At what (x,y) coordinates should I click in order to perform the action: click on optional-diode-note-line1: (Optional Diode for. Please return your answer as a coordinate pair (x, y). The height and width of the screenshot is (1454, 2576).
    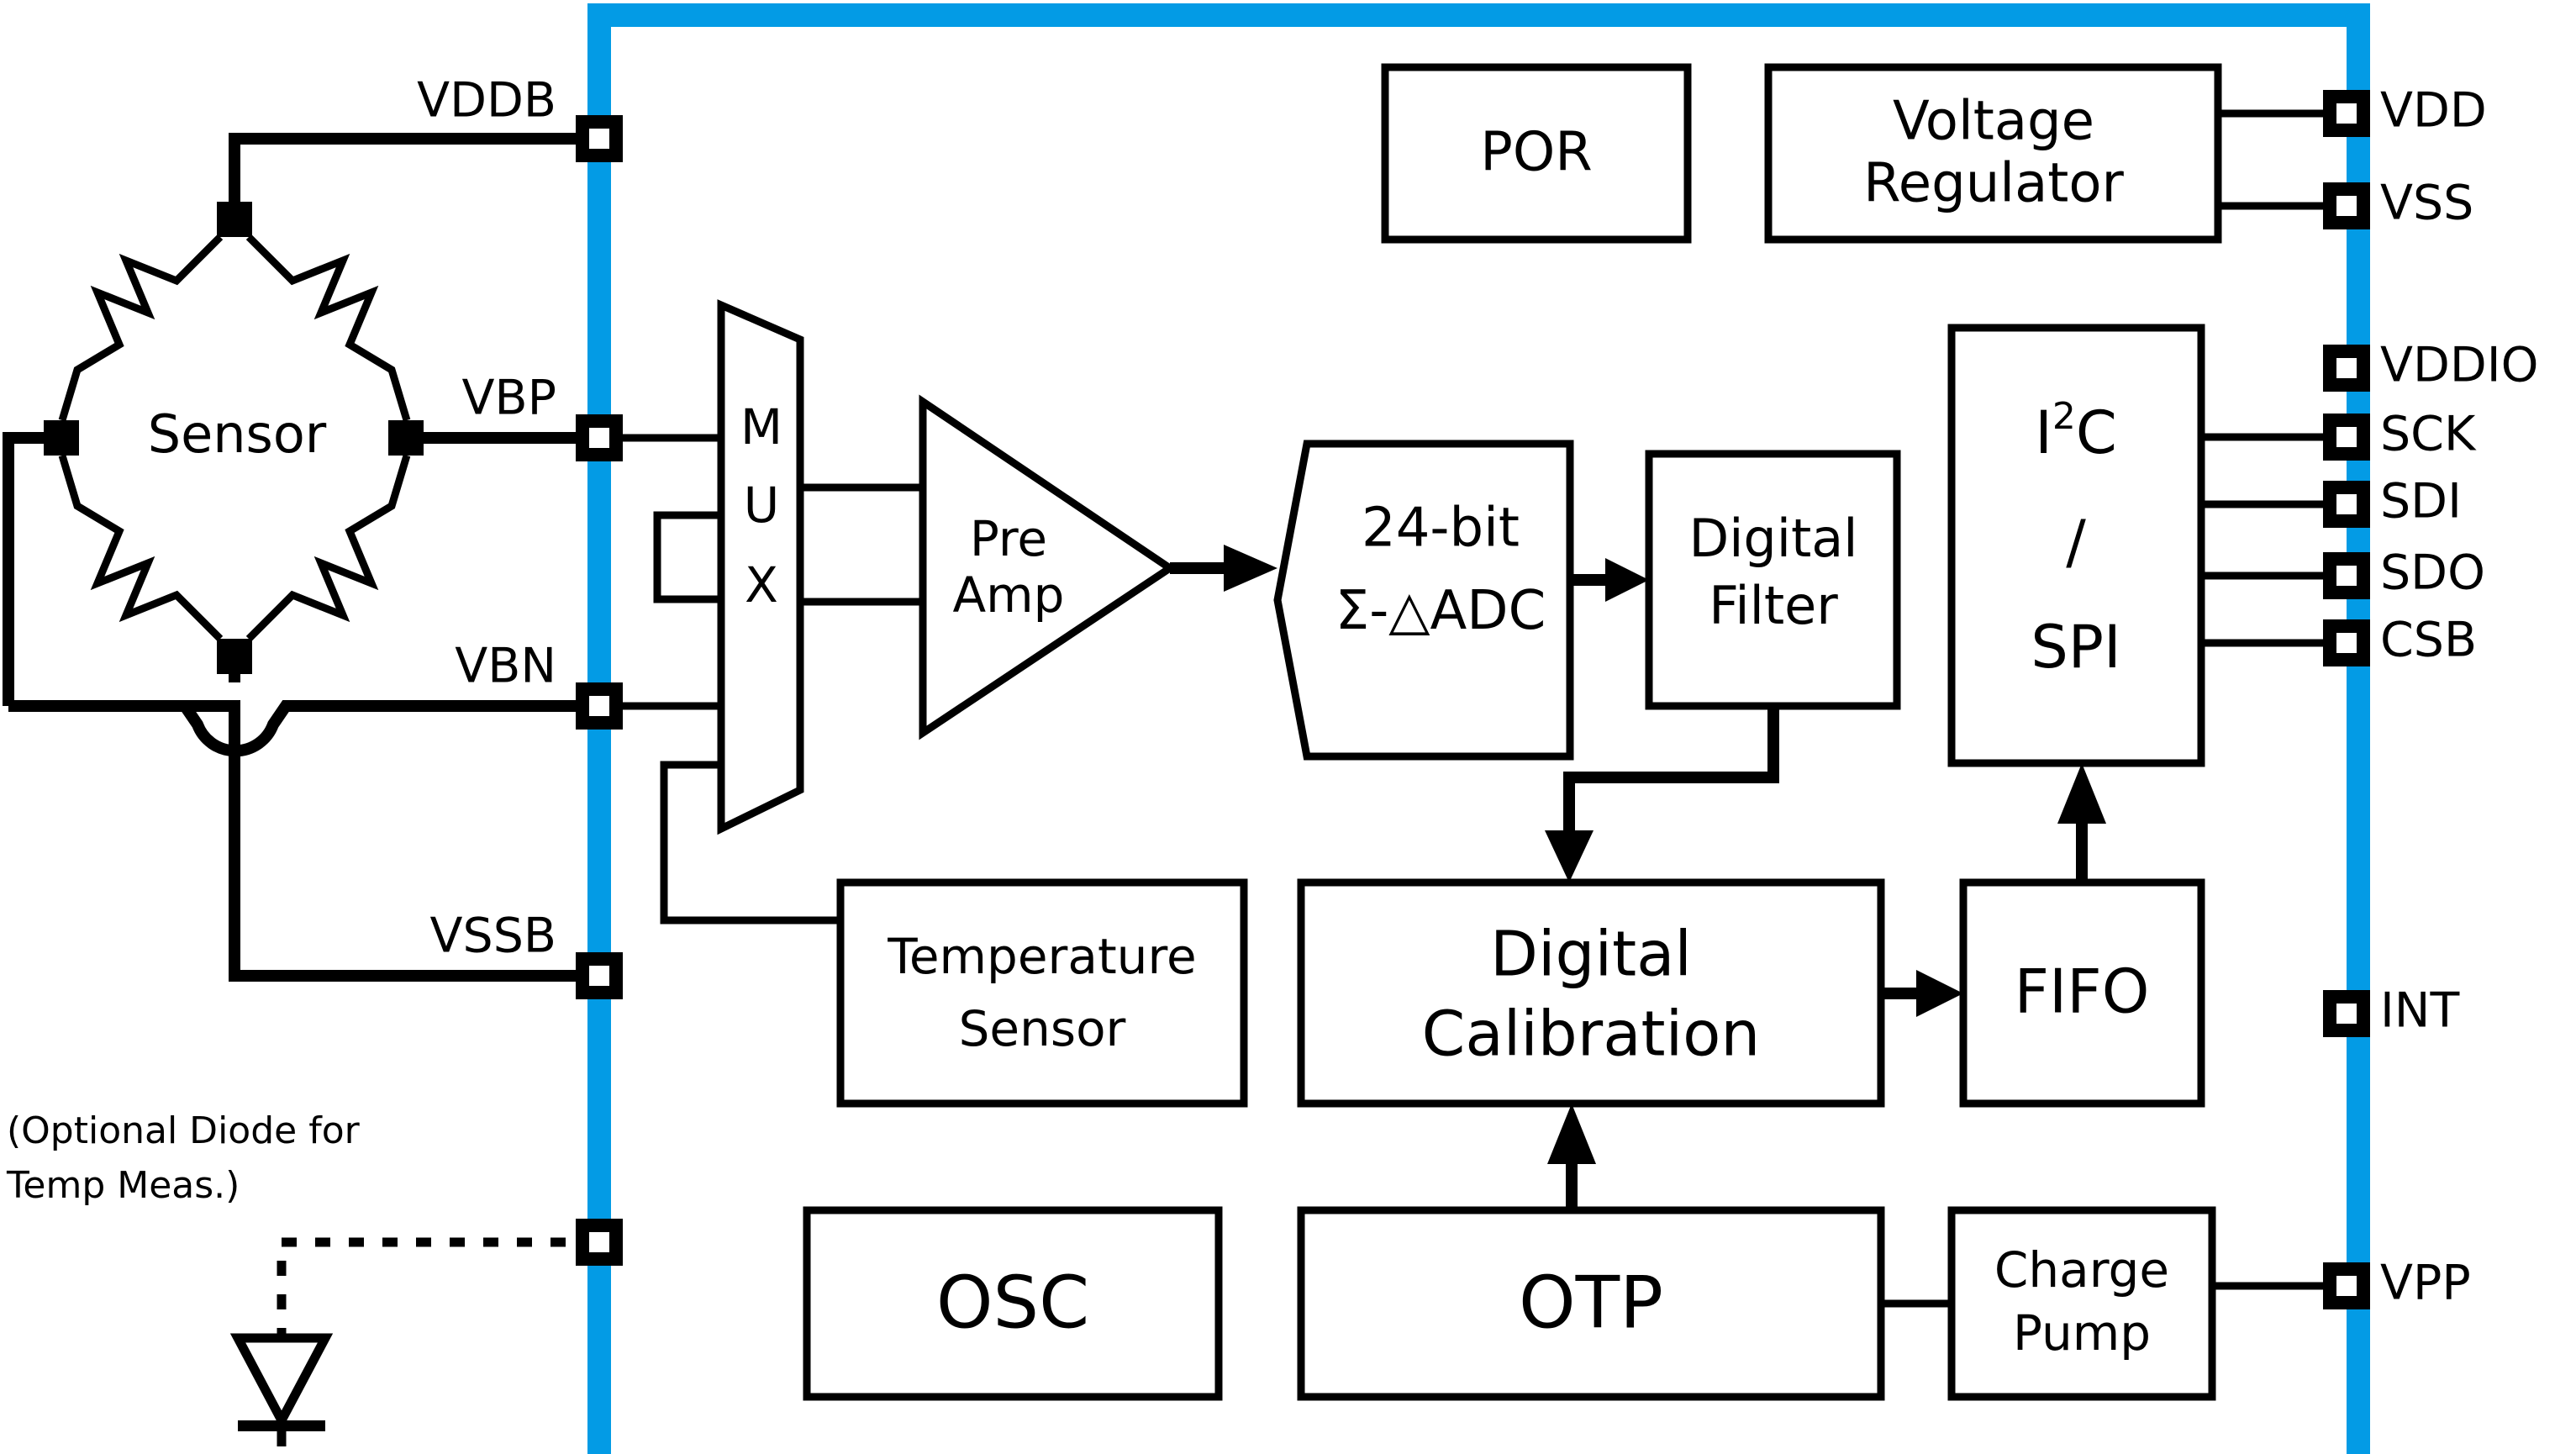
    Looking at the image, I should click on (184, 1130).